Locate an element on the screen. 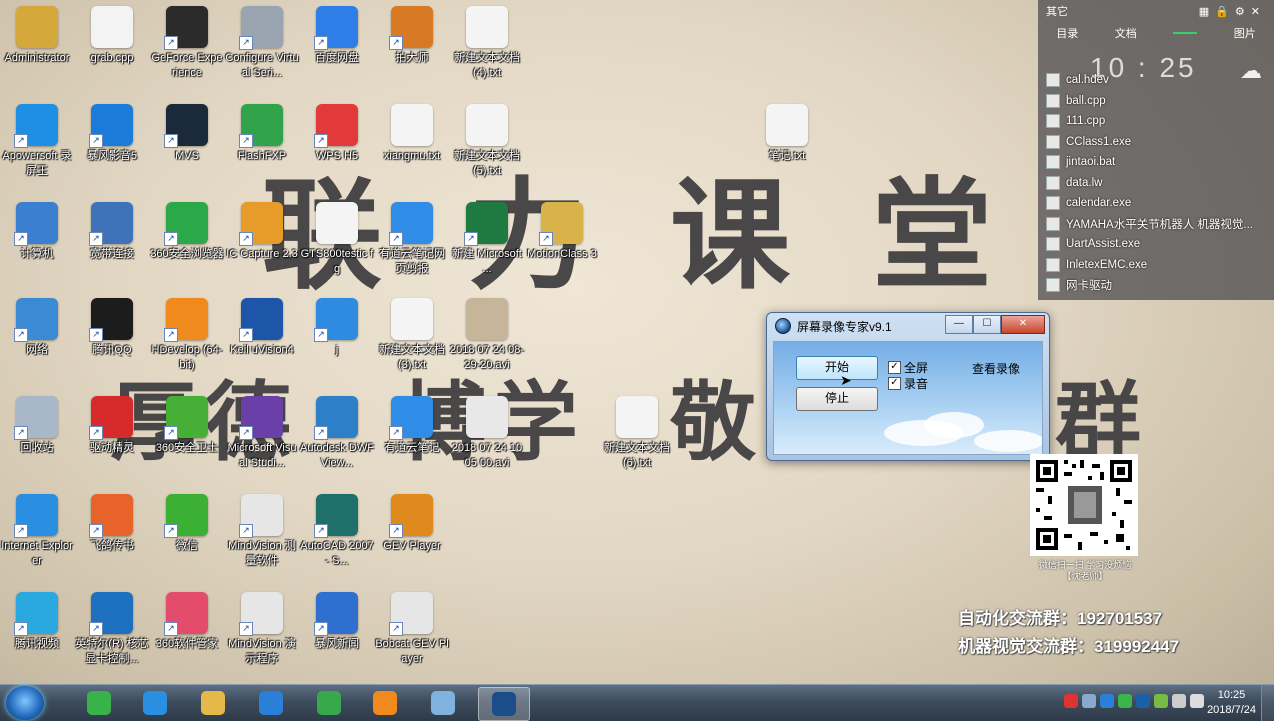 This screenshot has width=1274, height=721. desktop-icon: ↗ MindVision 测量软件 is located at coordinates (262, 531).